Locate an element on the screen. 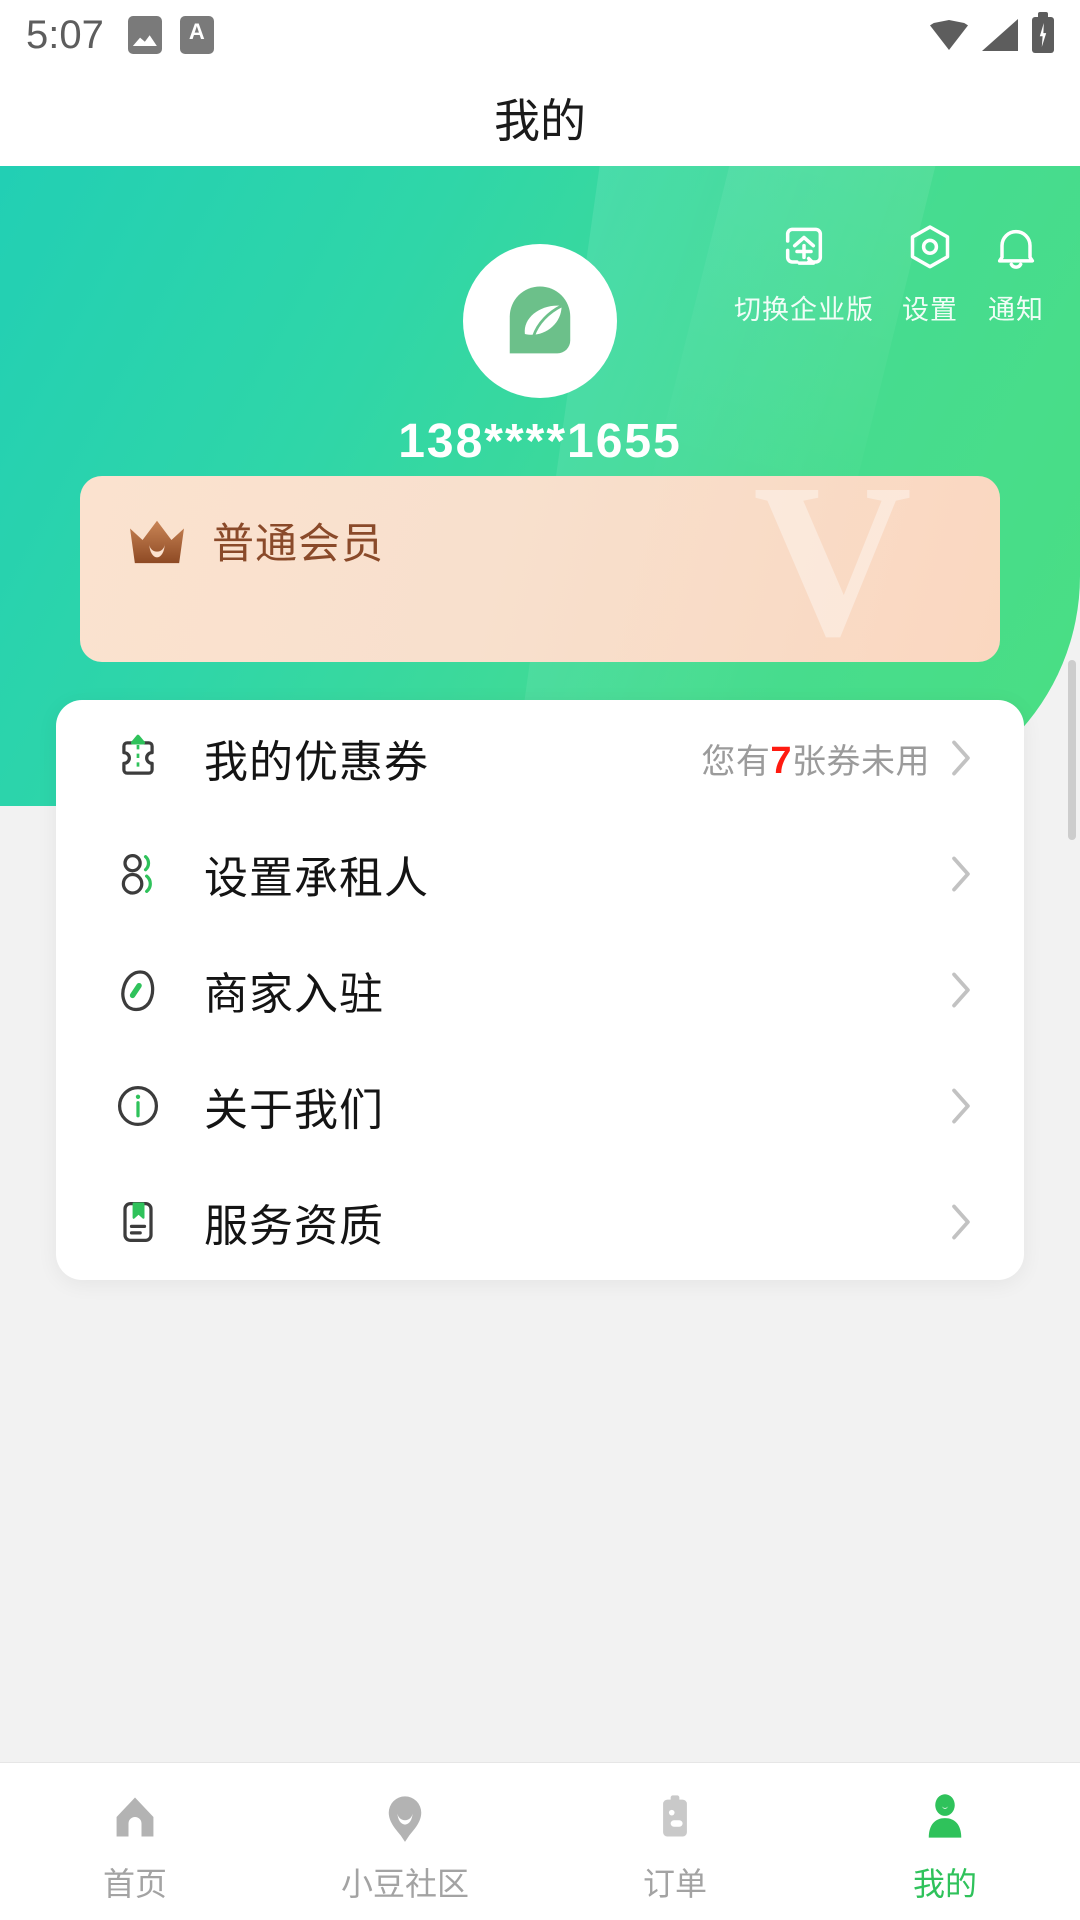 This screenshot has width=1080, height=1920. tenants-icon is located at coordinates (138, 874).